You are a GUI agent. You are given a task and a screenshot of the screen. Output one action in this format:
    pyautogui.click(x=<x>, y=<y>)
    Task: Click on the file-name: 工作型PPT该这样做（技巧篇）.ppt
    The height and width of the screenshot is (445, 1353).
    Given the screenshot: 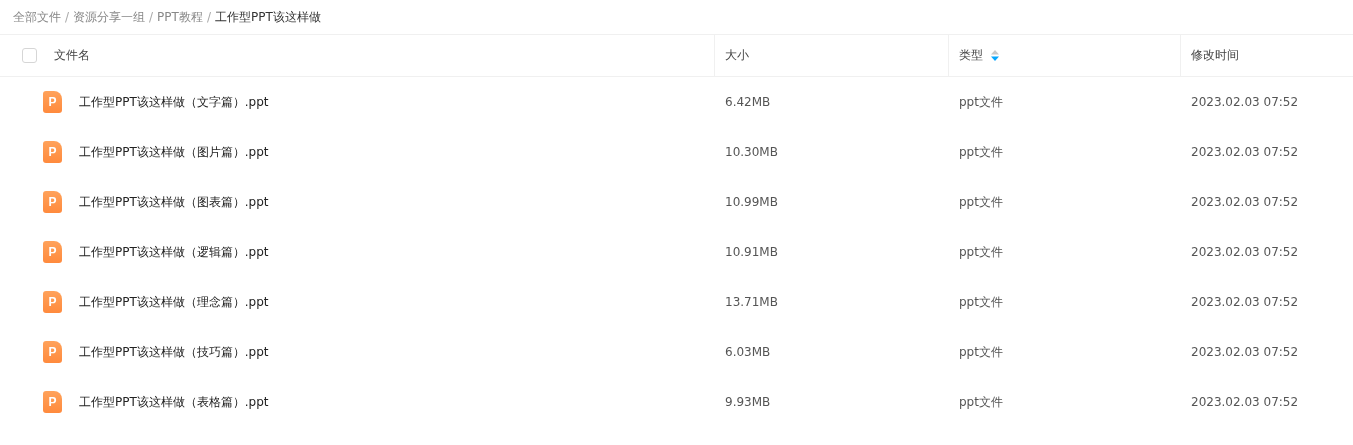 What is the action you would take?
    pyautogui.click(x=174, y=352)
    